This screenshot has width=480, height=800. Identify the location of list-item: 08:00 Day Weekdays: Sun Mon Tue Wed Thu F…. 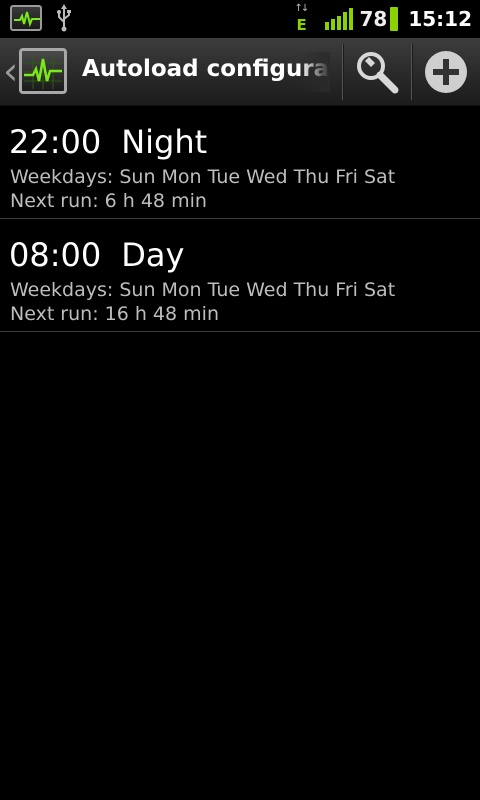
(240, 275).